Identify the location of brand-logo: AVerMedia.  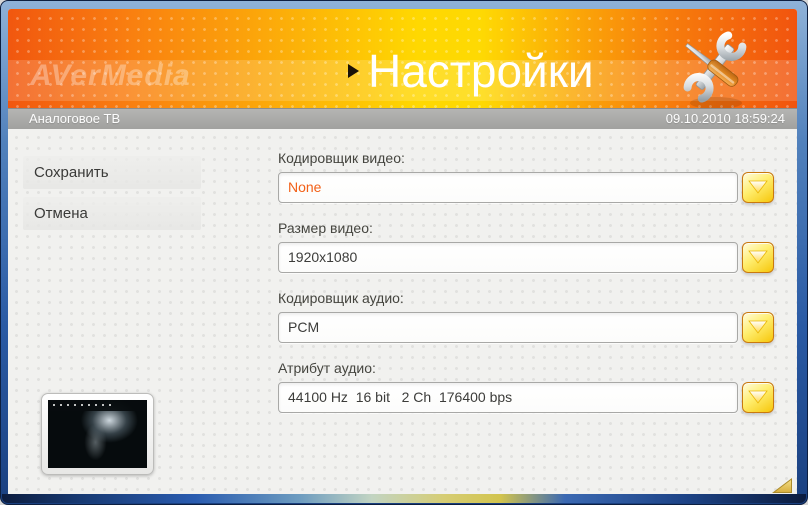
(110, 75).